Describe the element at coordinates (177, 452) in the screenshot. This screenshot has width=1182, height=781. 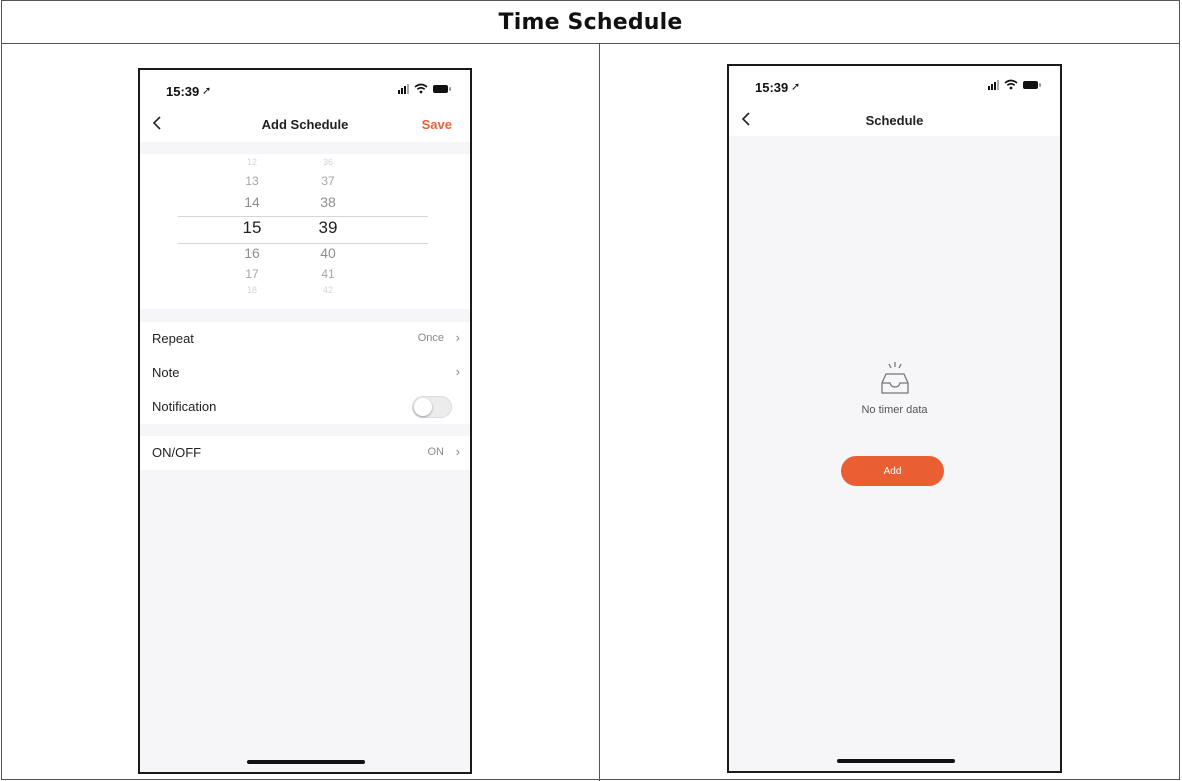
I see `onoff-label: ON/OFF` at that location.